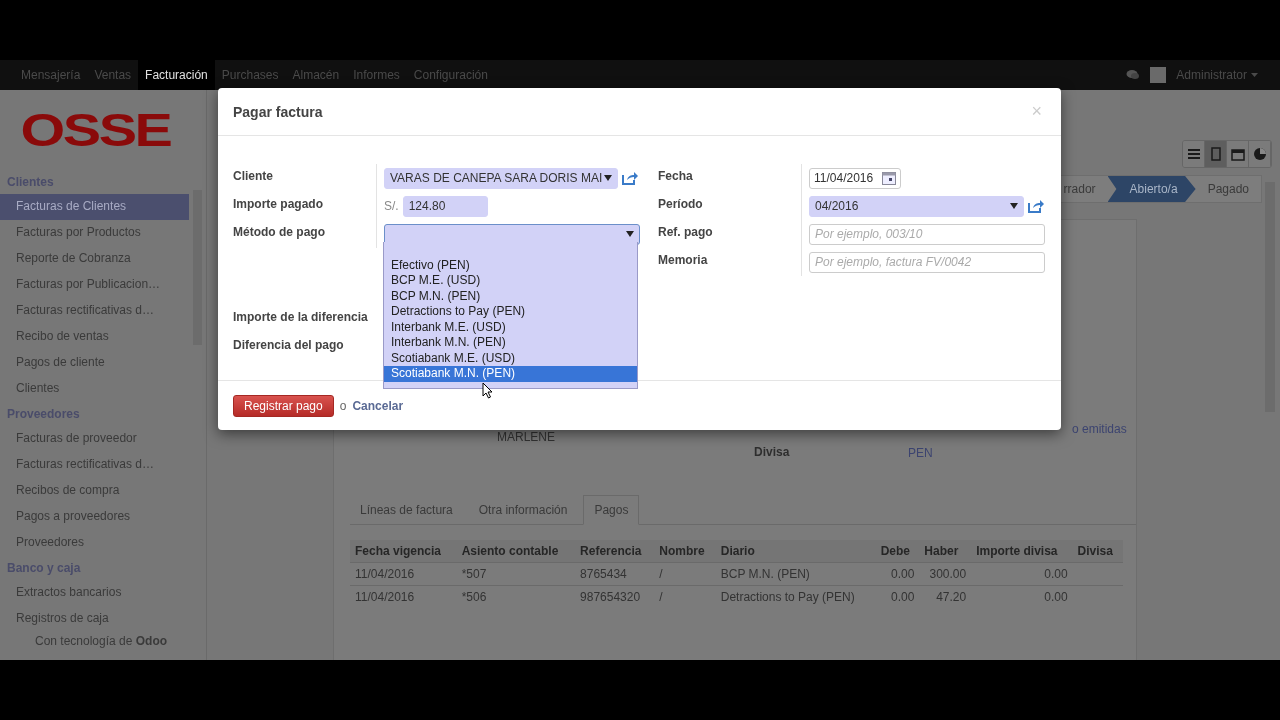 The image size is (1280, 720). Describe the element at coordinates (101, 640) in the screenshot. I see `powered-by-text: Con tecnología de Odoo` at that location.